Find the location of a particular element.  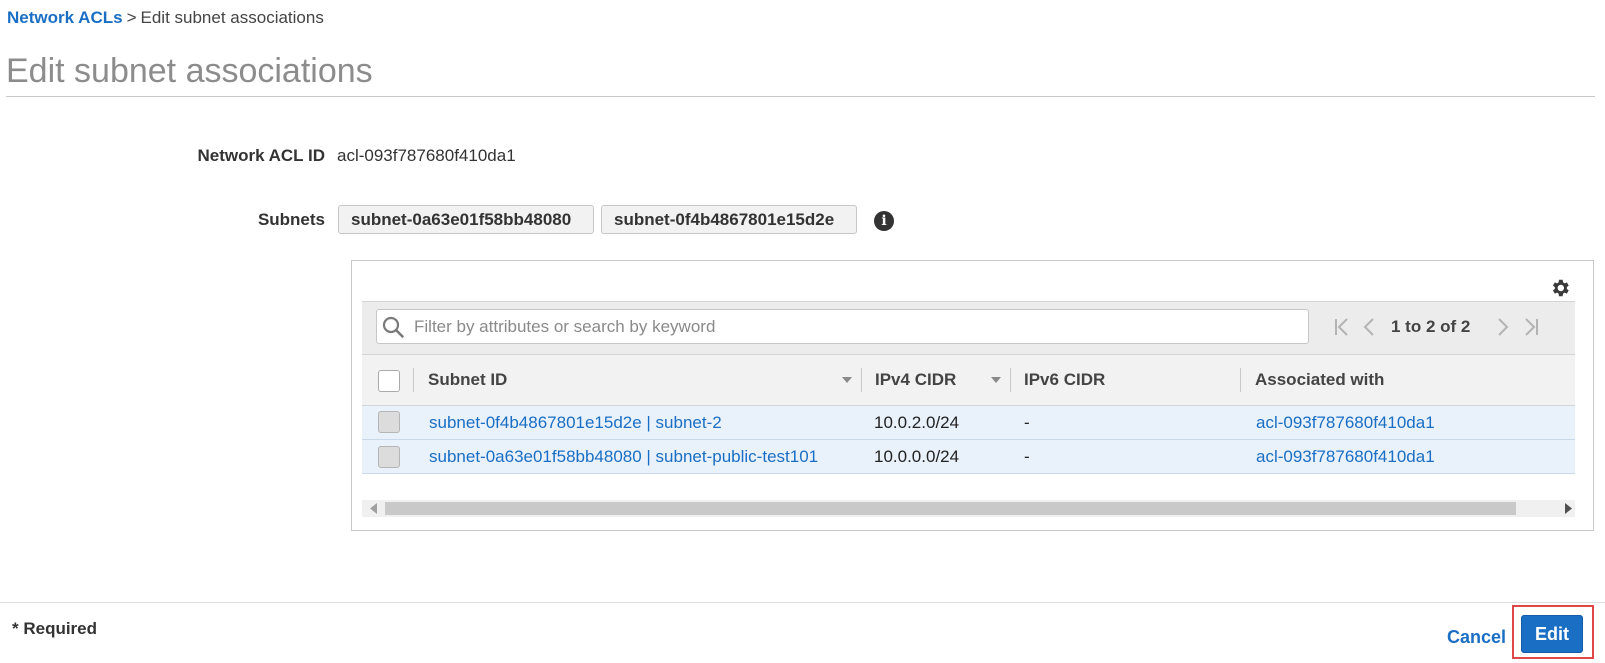

horizontal-scrollbar-thumb is located at coordinates (950, 508).